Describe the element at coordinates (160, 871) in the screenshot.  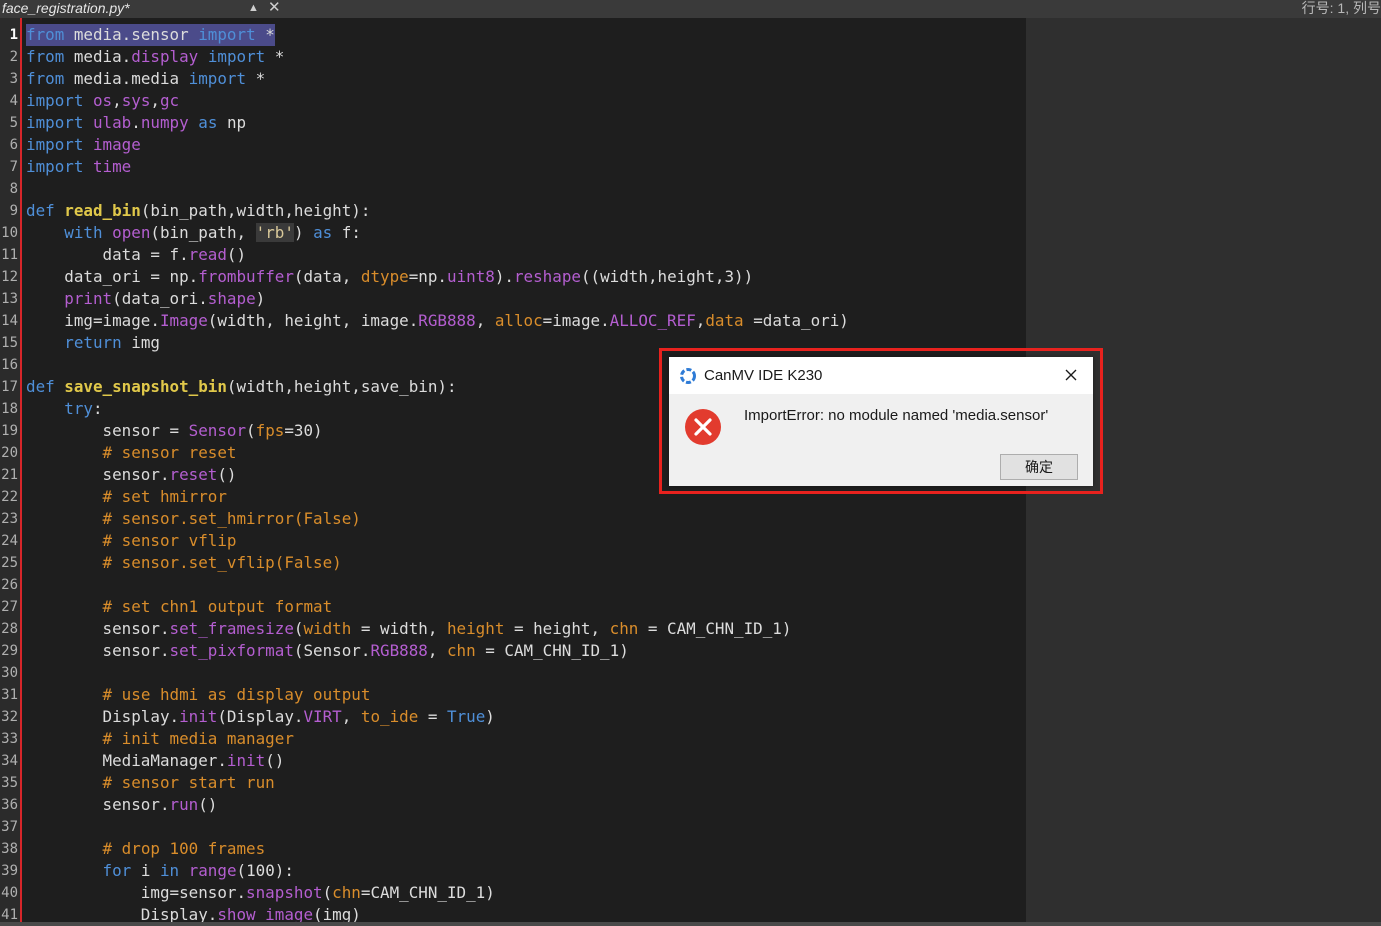
I see `code-line: for i in range(100):` at that location.